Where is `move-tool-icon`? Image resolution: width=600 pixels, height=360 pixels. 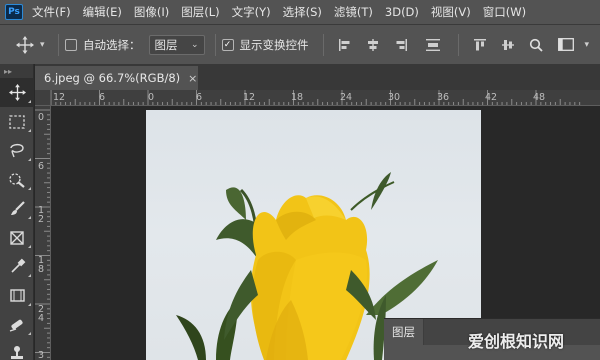 move-tool-icon is located at coordinates (17, 92).